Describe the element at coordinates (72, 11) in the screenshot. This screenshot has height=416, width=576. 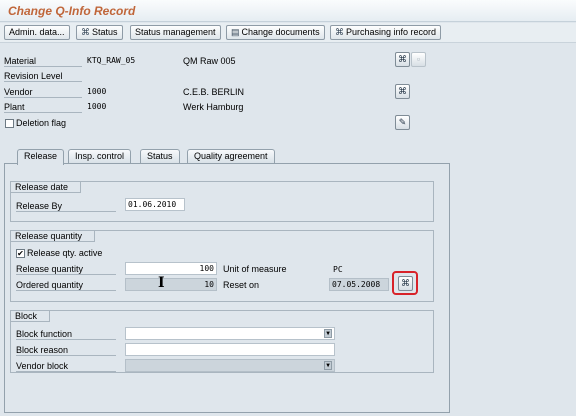
I see `window-title: Change Q-Info Record` at that location.